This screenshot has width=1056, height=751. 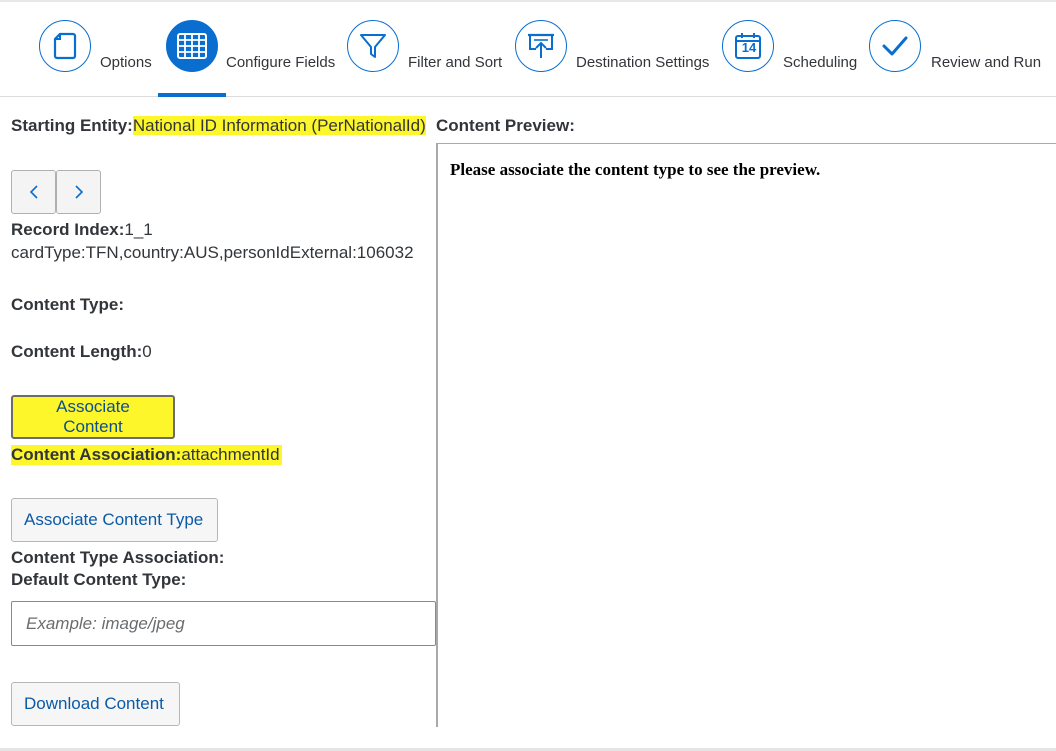 What do you see at coordinates (147, 351) in the screenshot?
I see `content-length-value: 0` at bounding box center [147, 351].